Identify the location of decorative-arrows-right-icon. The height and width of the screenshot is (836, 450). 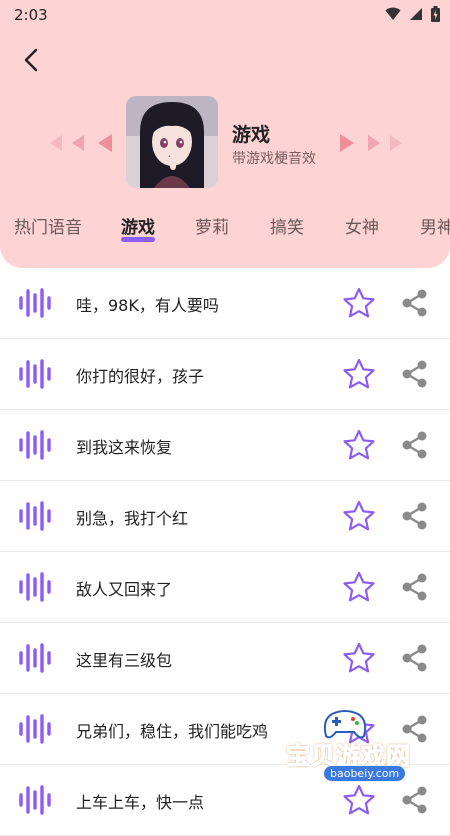
(371, 143).